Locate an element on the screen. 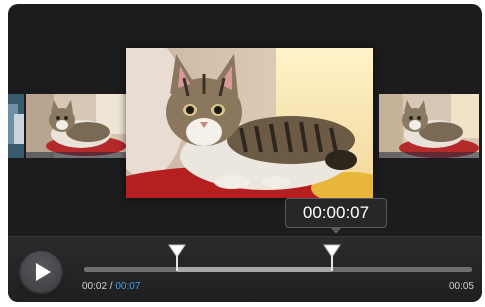 Image resolution: width=485 pixels, height=307 pixels. trim-end-handle is located at coordinates (332, 257).